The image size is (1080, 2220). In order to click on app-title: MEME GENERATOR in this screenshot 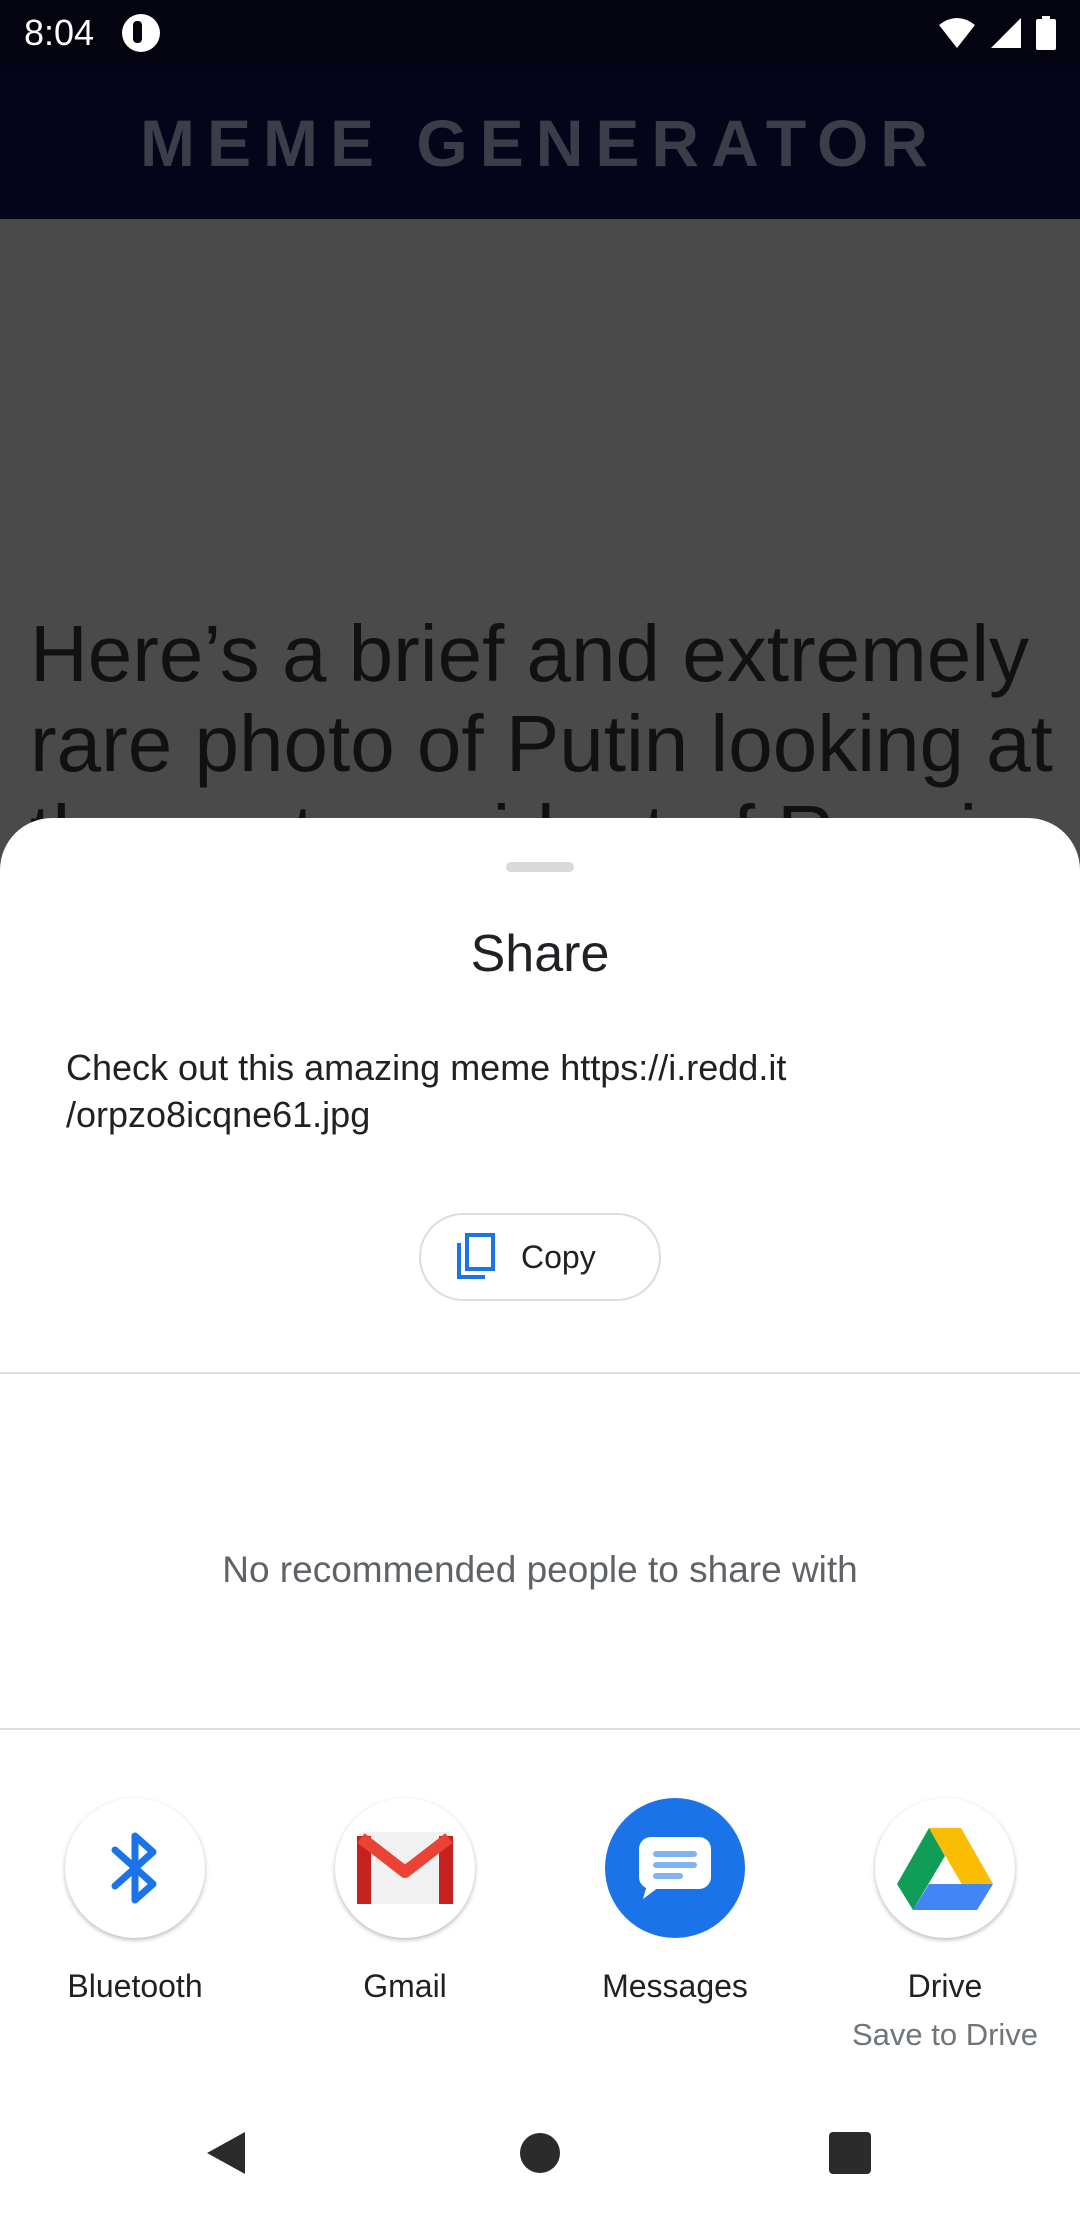, I will do `click(540, 142)`.